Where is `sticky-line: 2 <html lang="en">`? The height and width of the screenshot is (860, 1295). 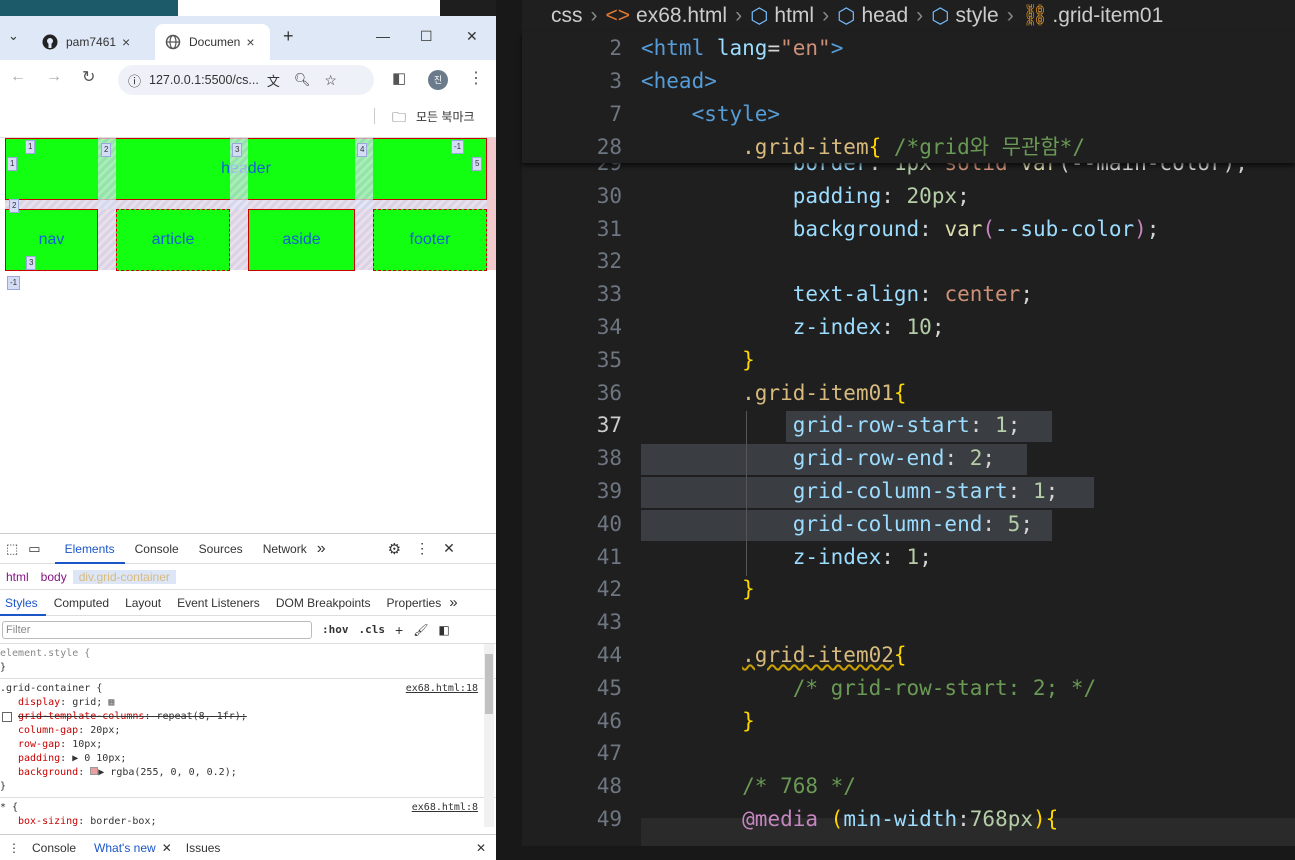 sticky-line: 2 <html lang="en"> is located at coordinates (908, 48).